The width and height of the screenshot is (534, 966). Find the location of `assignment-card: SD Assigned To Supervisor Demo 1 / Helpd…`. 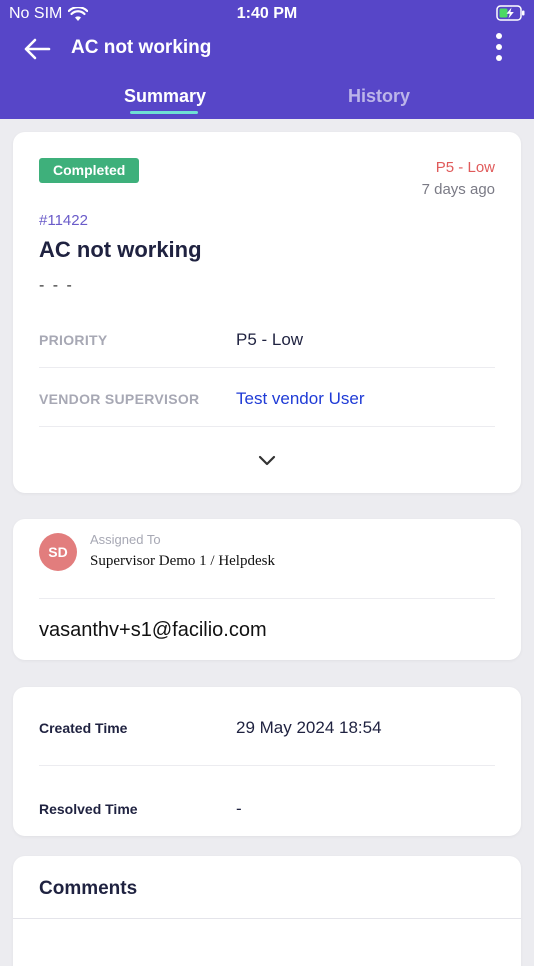

assignment-card: SD Assigned To Supervisor Demo 1 / Helpd… is located at coordinates (267, 589).